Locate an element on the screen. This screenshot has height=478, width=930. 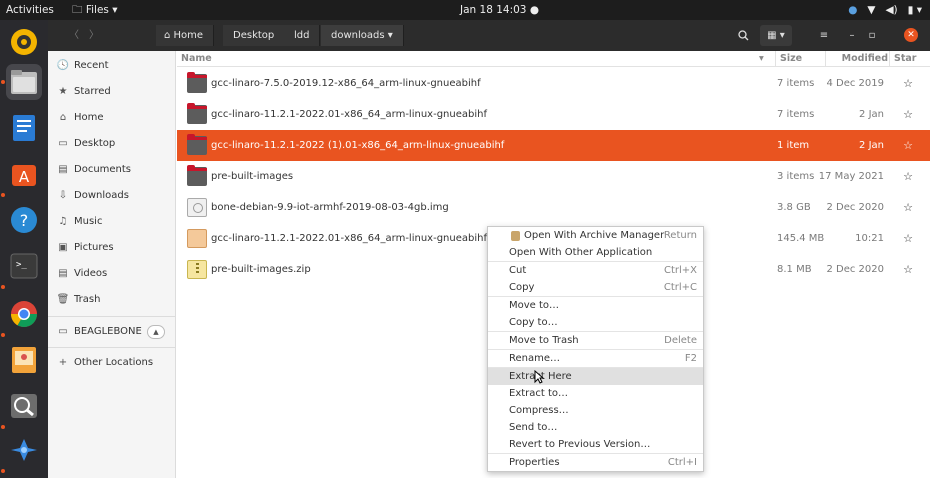
sidebar-item-beaglebone: ▭ BEAGLEBONE ▲ is located at coordinates (112, 332).